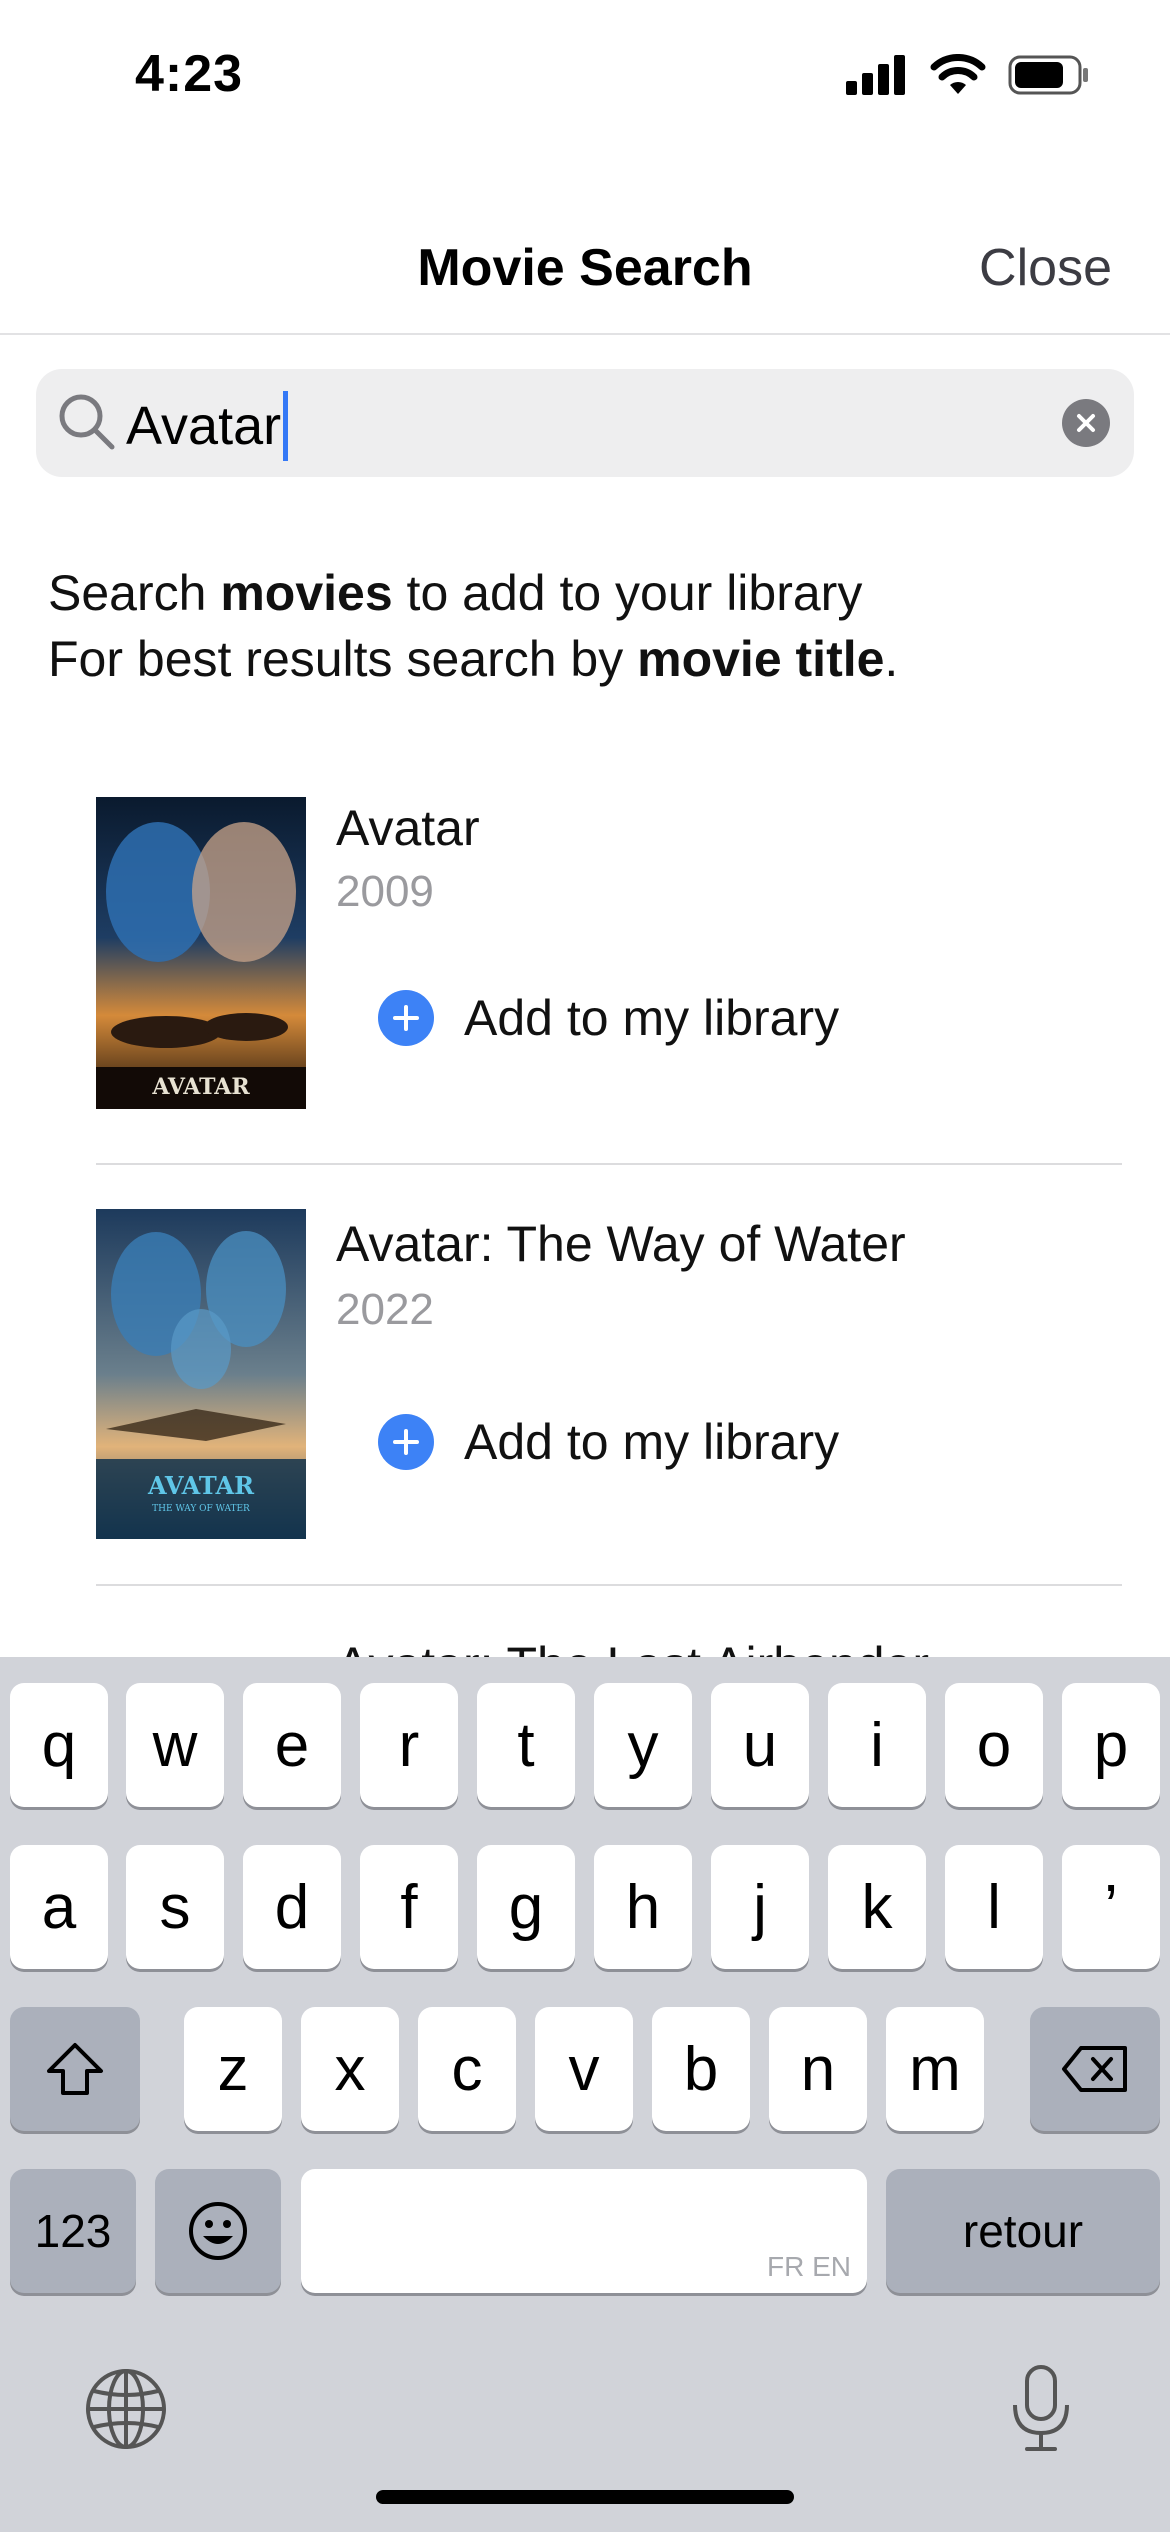 The image size is (1170, 2532). I want to click on space-key: FR EN, so click(584, 2231).